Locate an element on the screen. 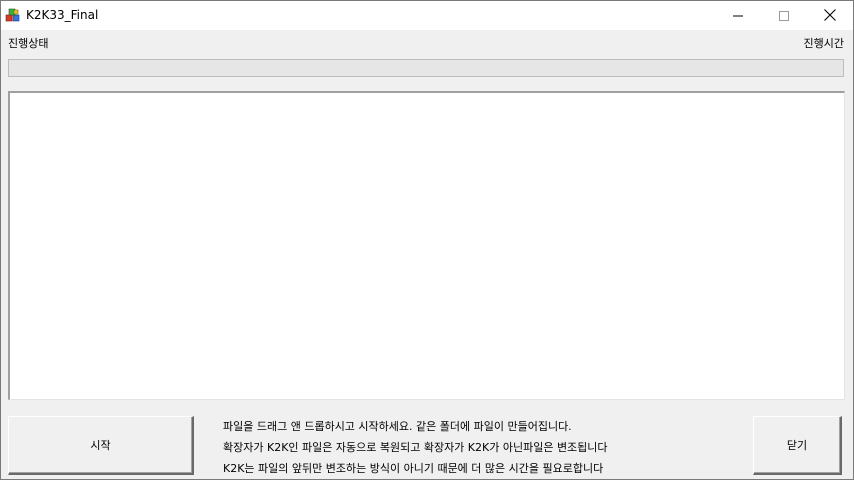 The image size is (854, 480). elapsed-time-label: 진행시간 is located at coordinates (823, 43).